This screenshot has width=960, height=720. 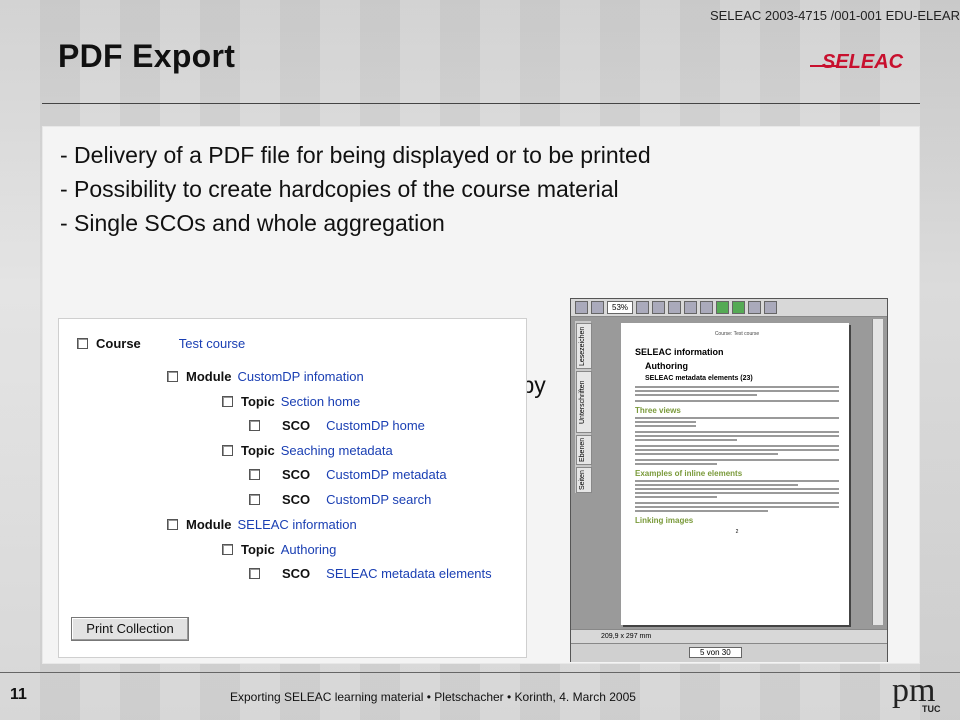 What do you see at coordinates (699, 378) in the screenshot?
I see `page-heading: SELEAC metadata elements (23)` at bounding box center [699, 378].